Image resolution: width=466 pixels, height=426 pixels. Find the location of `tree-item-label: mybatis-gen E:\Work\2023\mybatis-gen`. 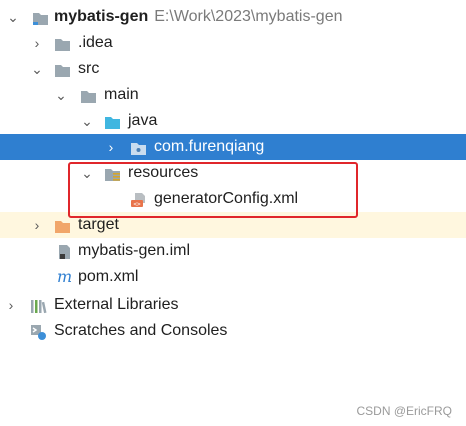

tree-item-label: mybatis-gen E:\Work\2023\mybatis-gen is located at coordinates (198, 17).